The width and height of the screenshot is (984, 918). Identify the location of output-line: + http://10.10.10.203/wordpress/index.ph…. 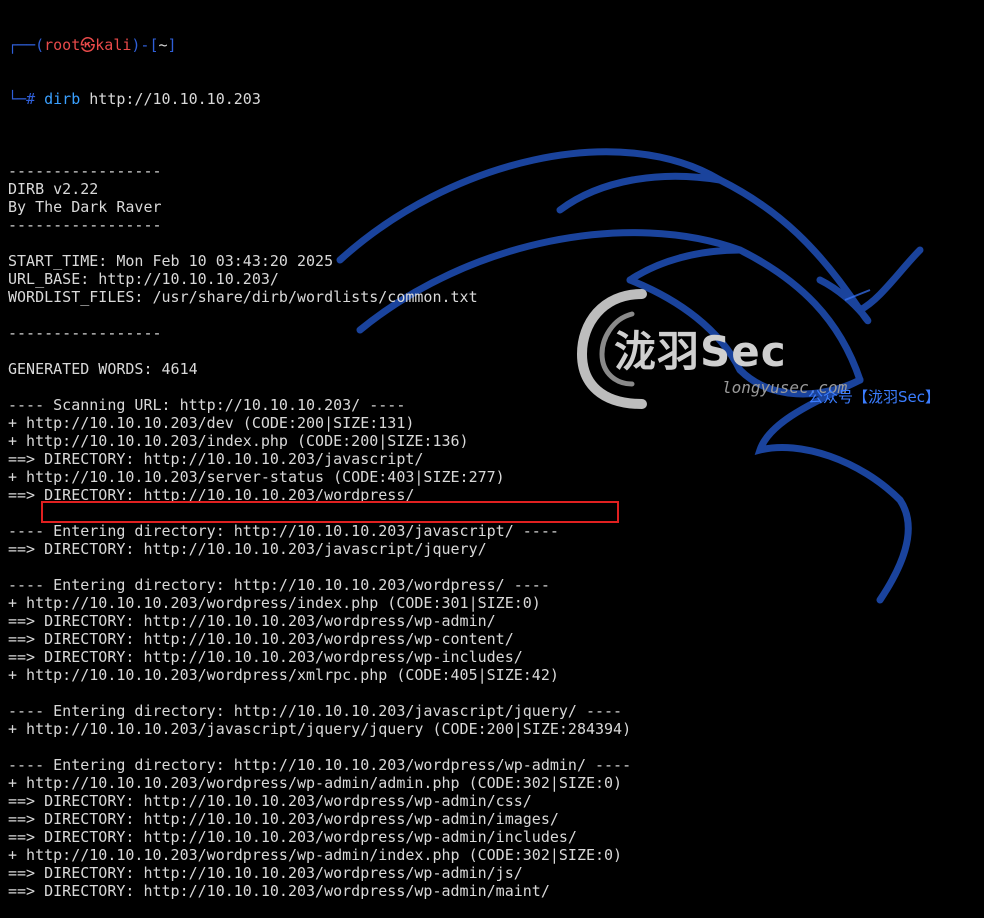
(274, 603).